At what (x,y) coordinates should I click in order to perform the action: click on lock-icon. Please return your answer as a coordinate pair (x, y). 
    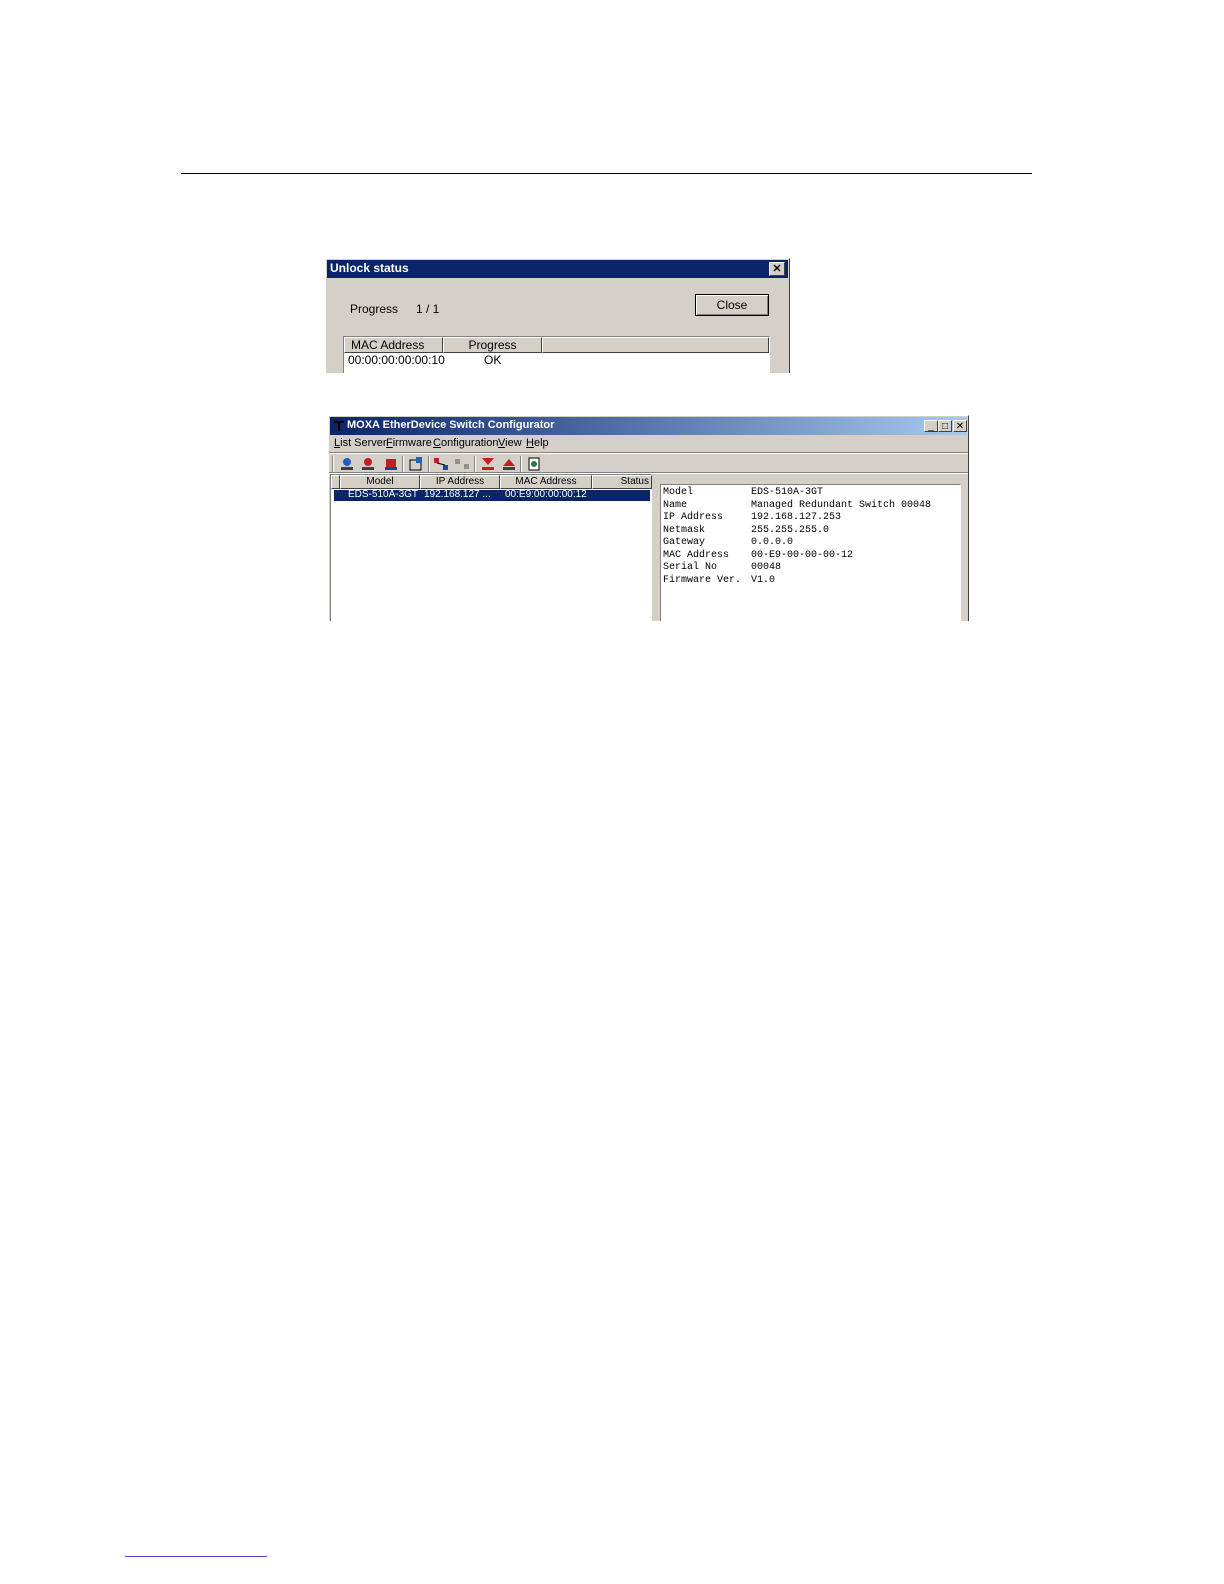
    Looking at the image, I should click on (391, 464).